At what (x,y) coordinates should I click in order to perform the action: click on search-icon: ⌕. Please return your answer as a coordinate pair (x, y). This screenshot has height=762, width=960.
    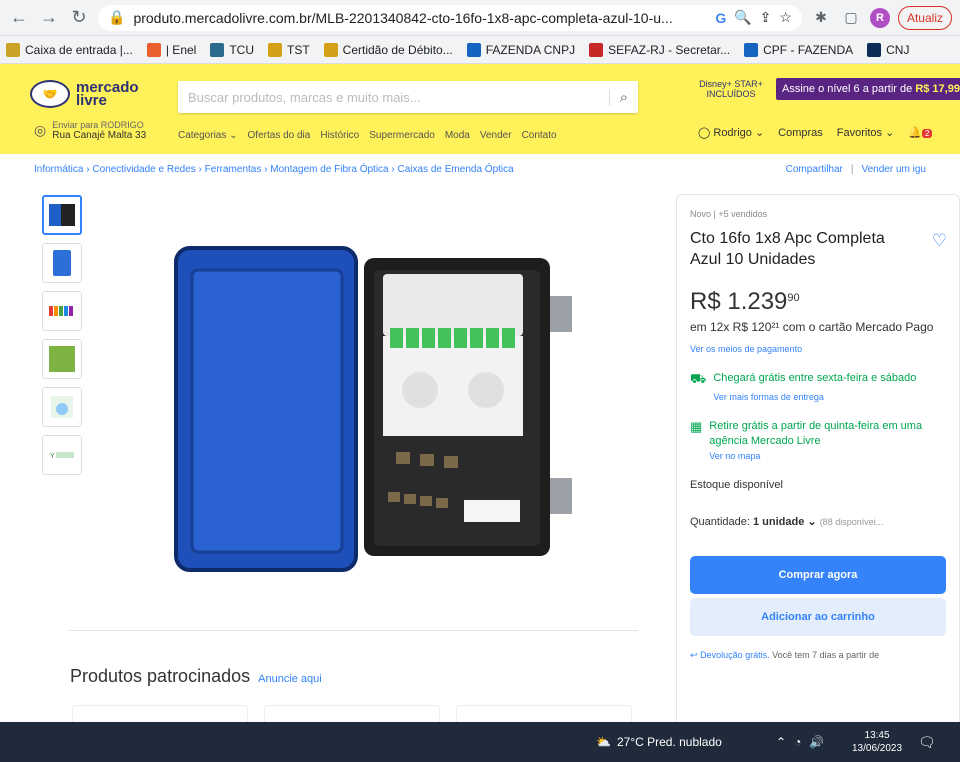
    Looking at the image, I should click on (618, 97).